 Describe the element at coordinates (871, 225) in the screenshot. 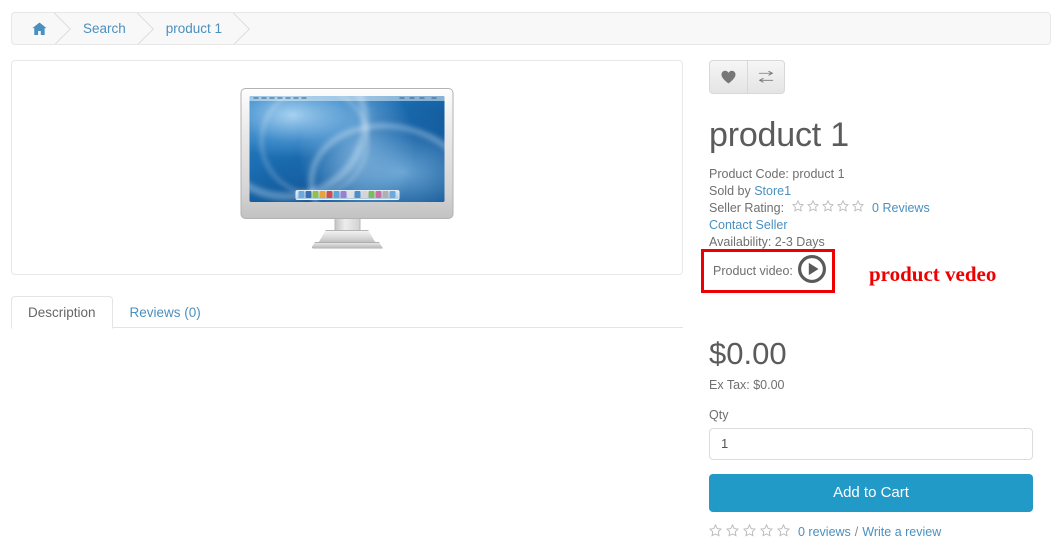

I see `contact-seller-row: Contact Seller` at that location.